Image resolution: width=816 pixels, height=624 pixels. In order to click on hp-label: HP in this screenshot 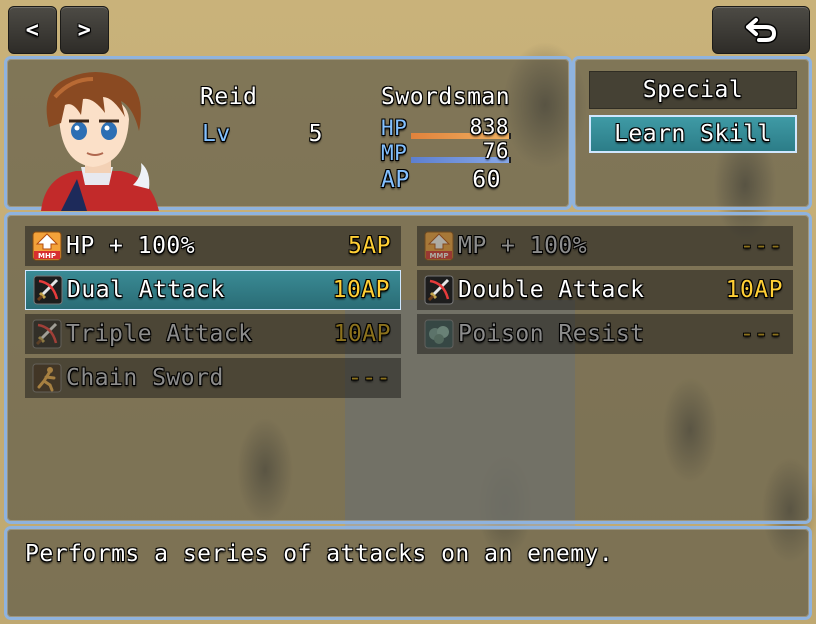, I will do `click(394, 128)`.